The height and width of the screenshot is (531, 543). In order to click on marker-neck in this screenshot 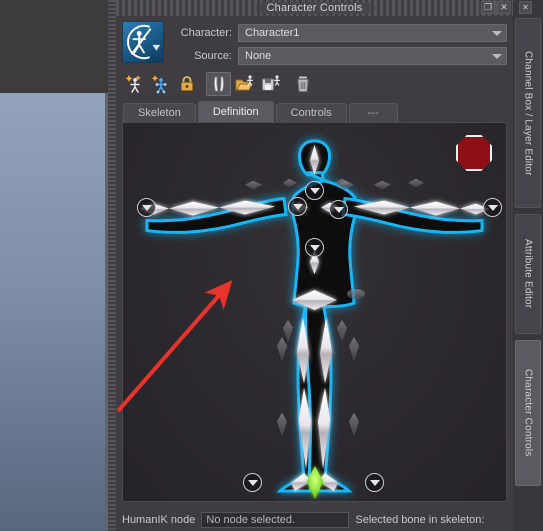, I will do `click(314, 190)`.